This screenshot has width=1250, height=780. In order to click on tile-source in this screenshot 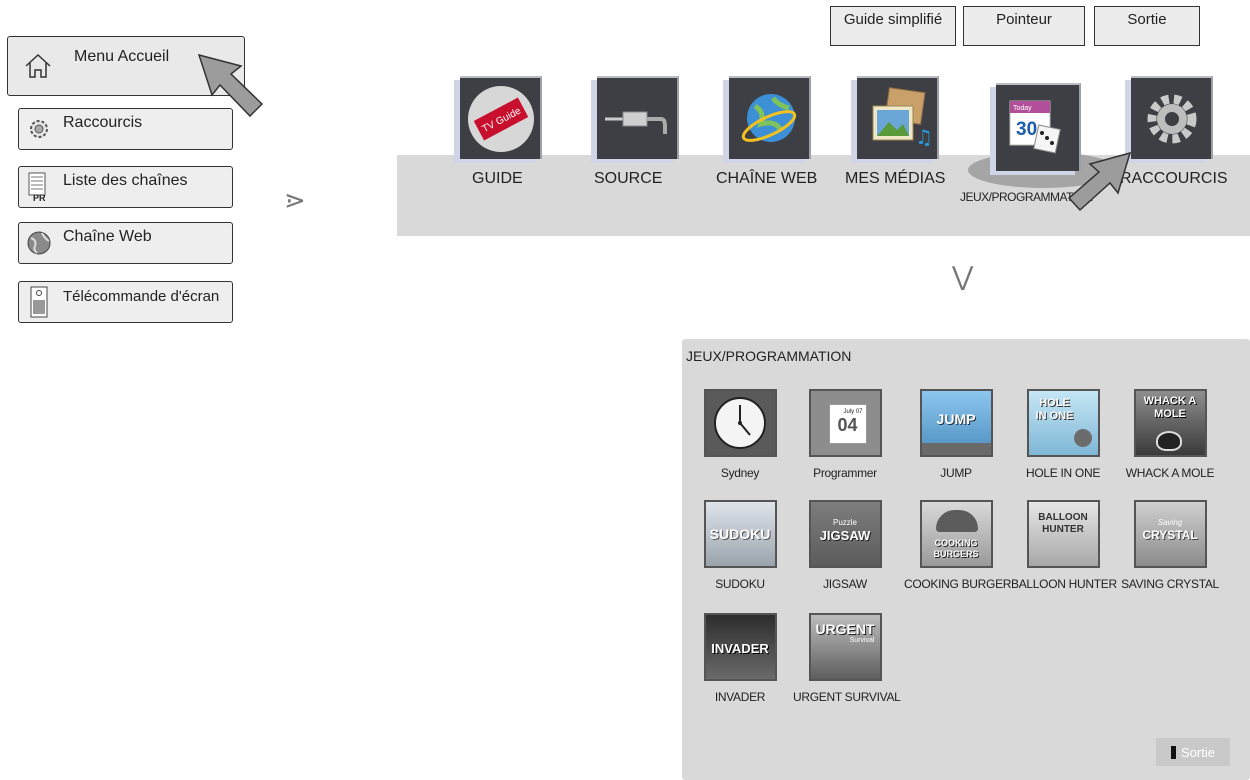, I will do `click(638, 117)`.